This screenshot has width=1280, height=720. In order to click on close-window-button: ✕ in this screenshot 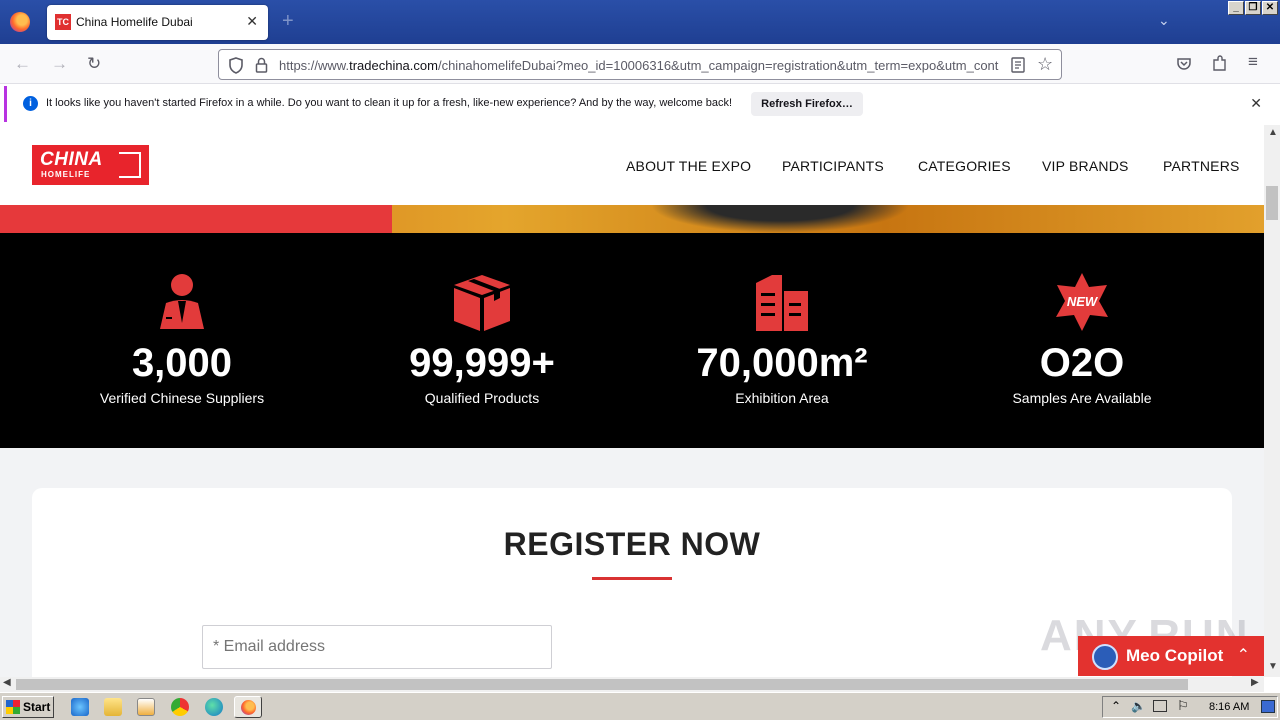, I will do `click(1270, 8)`.